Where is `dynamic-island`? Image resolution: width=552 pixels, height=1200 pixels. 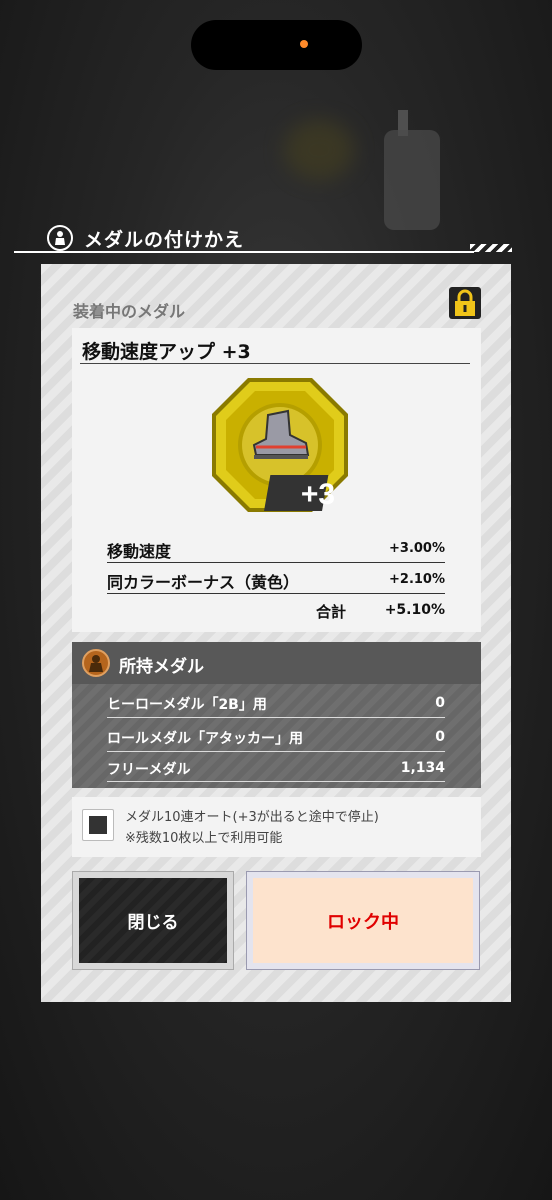
dynamic-island is located at coordinates (276, 45).